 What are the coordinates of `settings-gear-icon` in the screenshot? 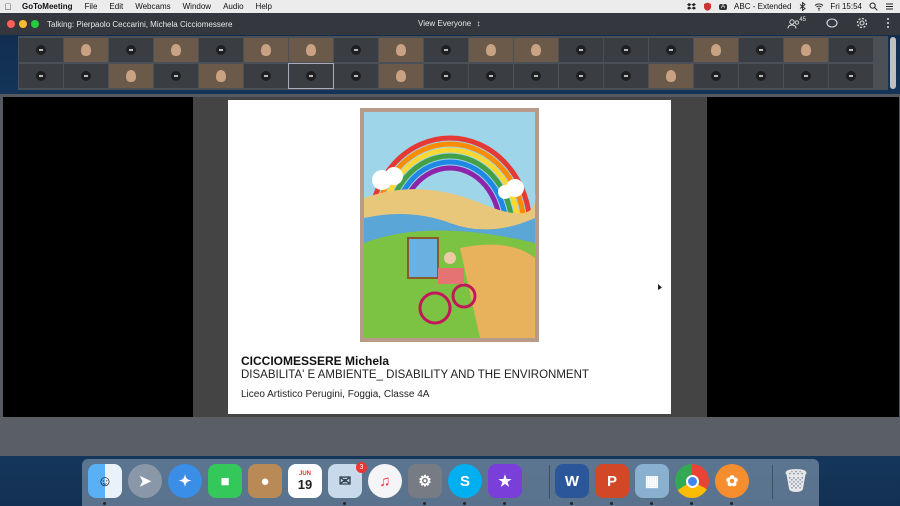 It's located at (862, 24).